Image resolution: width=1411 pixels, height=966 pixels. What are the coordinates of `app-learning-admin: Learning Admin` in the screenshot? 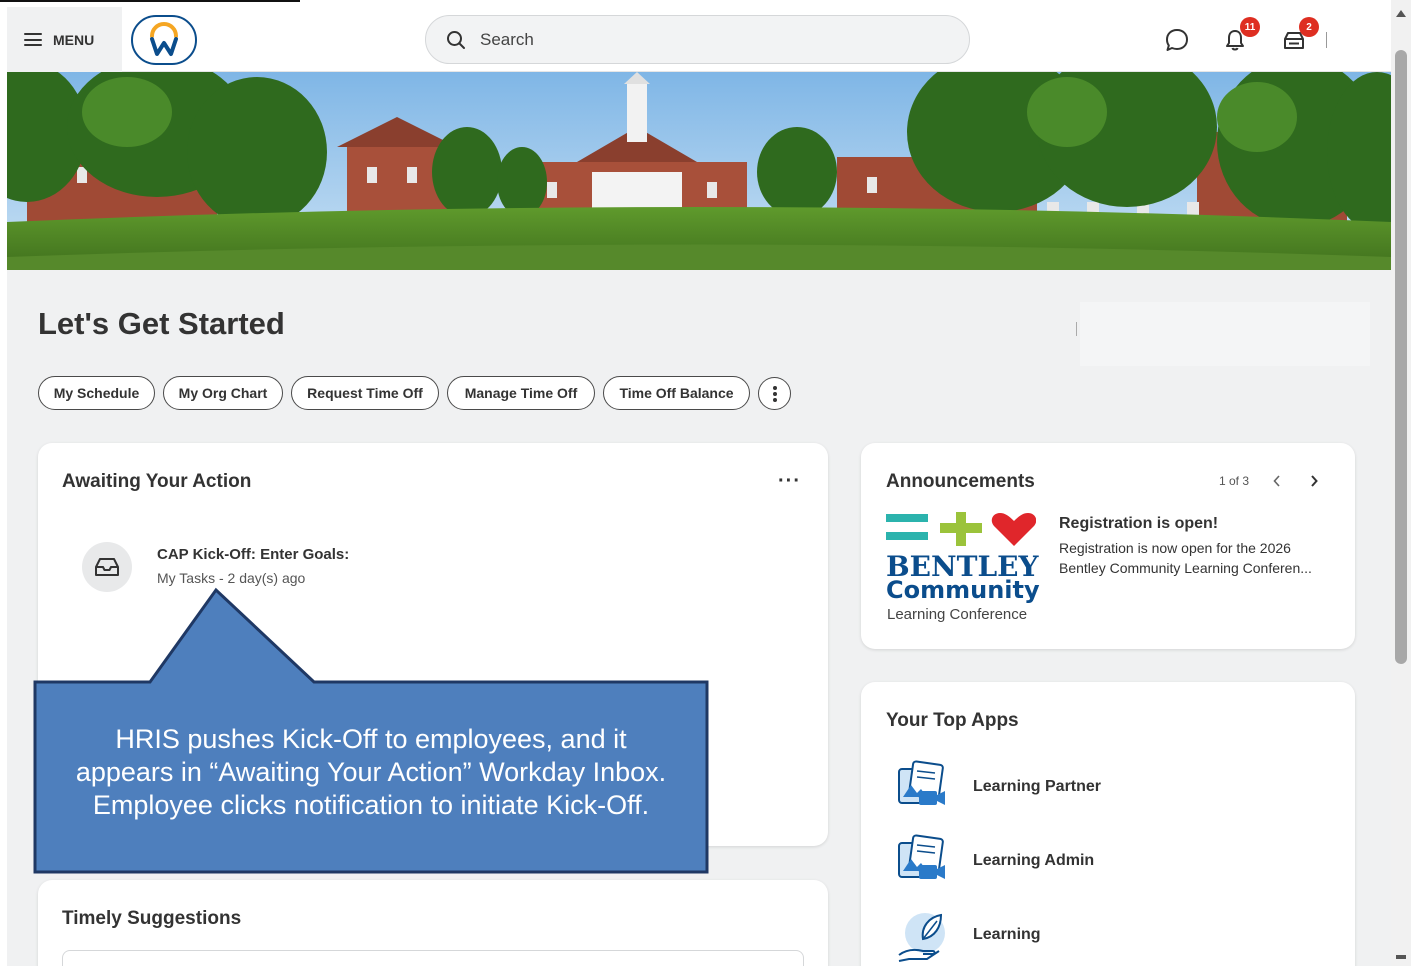 It's located at (1113, 861).